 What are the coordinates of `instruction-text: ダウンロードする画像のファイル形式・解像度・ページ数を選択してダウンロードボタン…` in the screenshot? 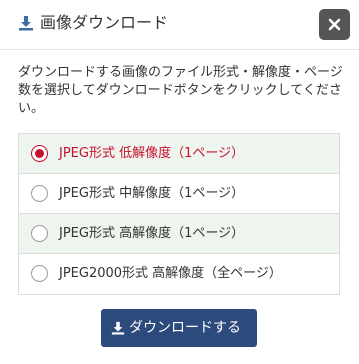 It's located at (180, 90).